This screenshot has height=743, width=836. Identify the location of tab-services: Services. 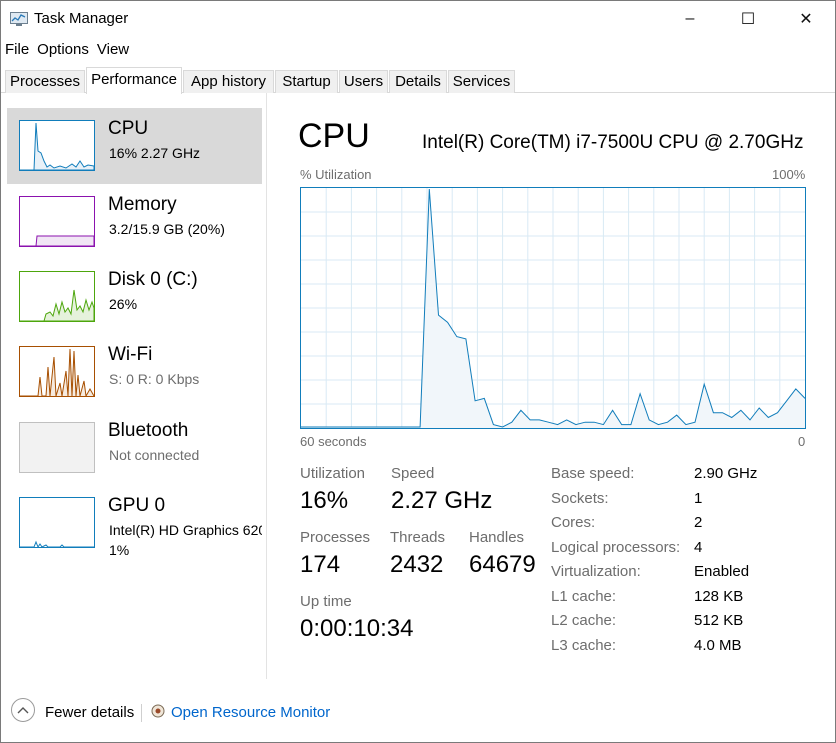
(481, 81).